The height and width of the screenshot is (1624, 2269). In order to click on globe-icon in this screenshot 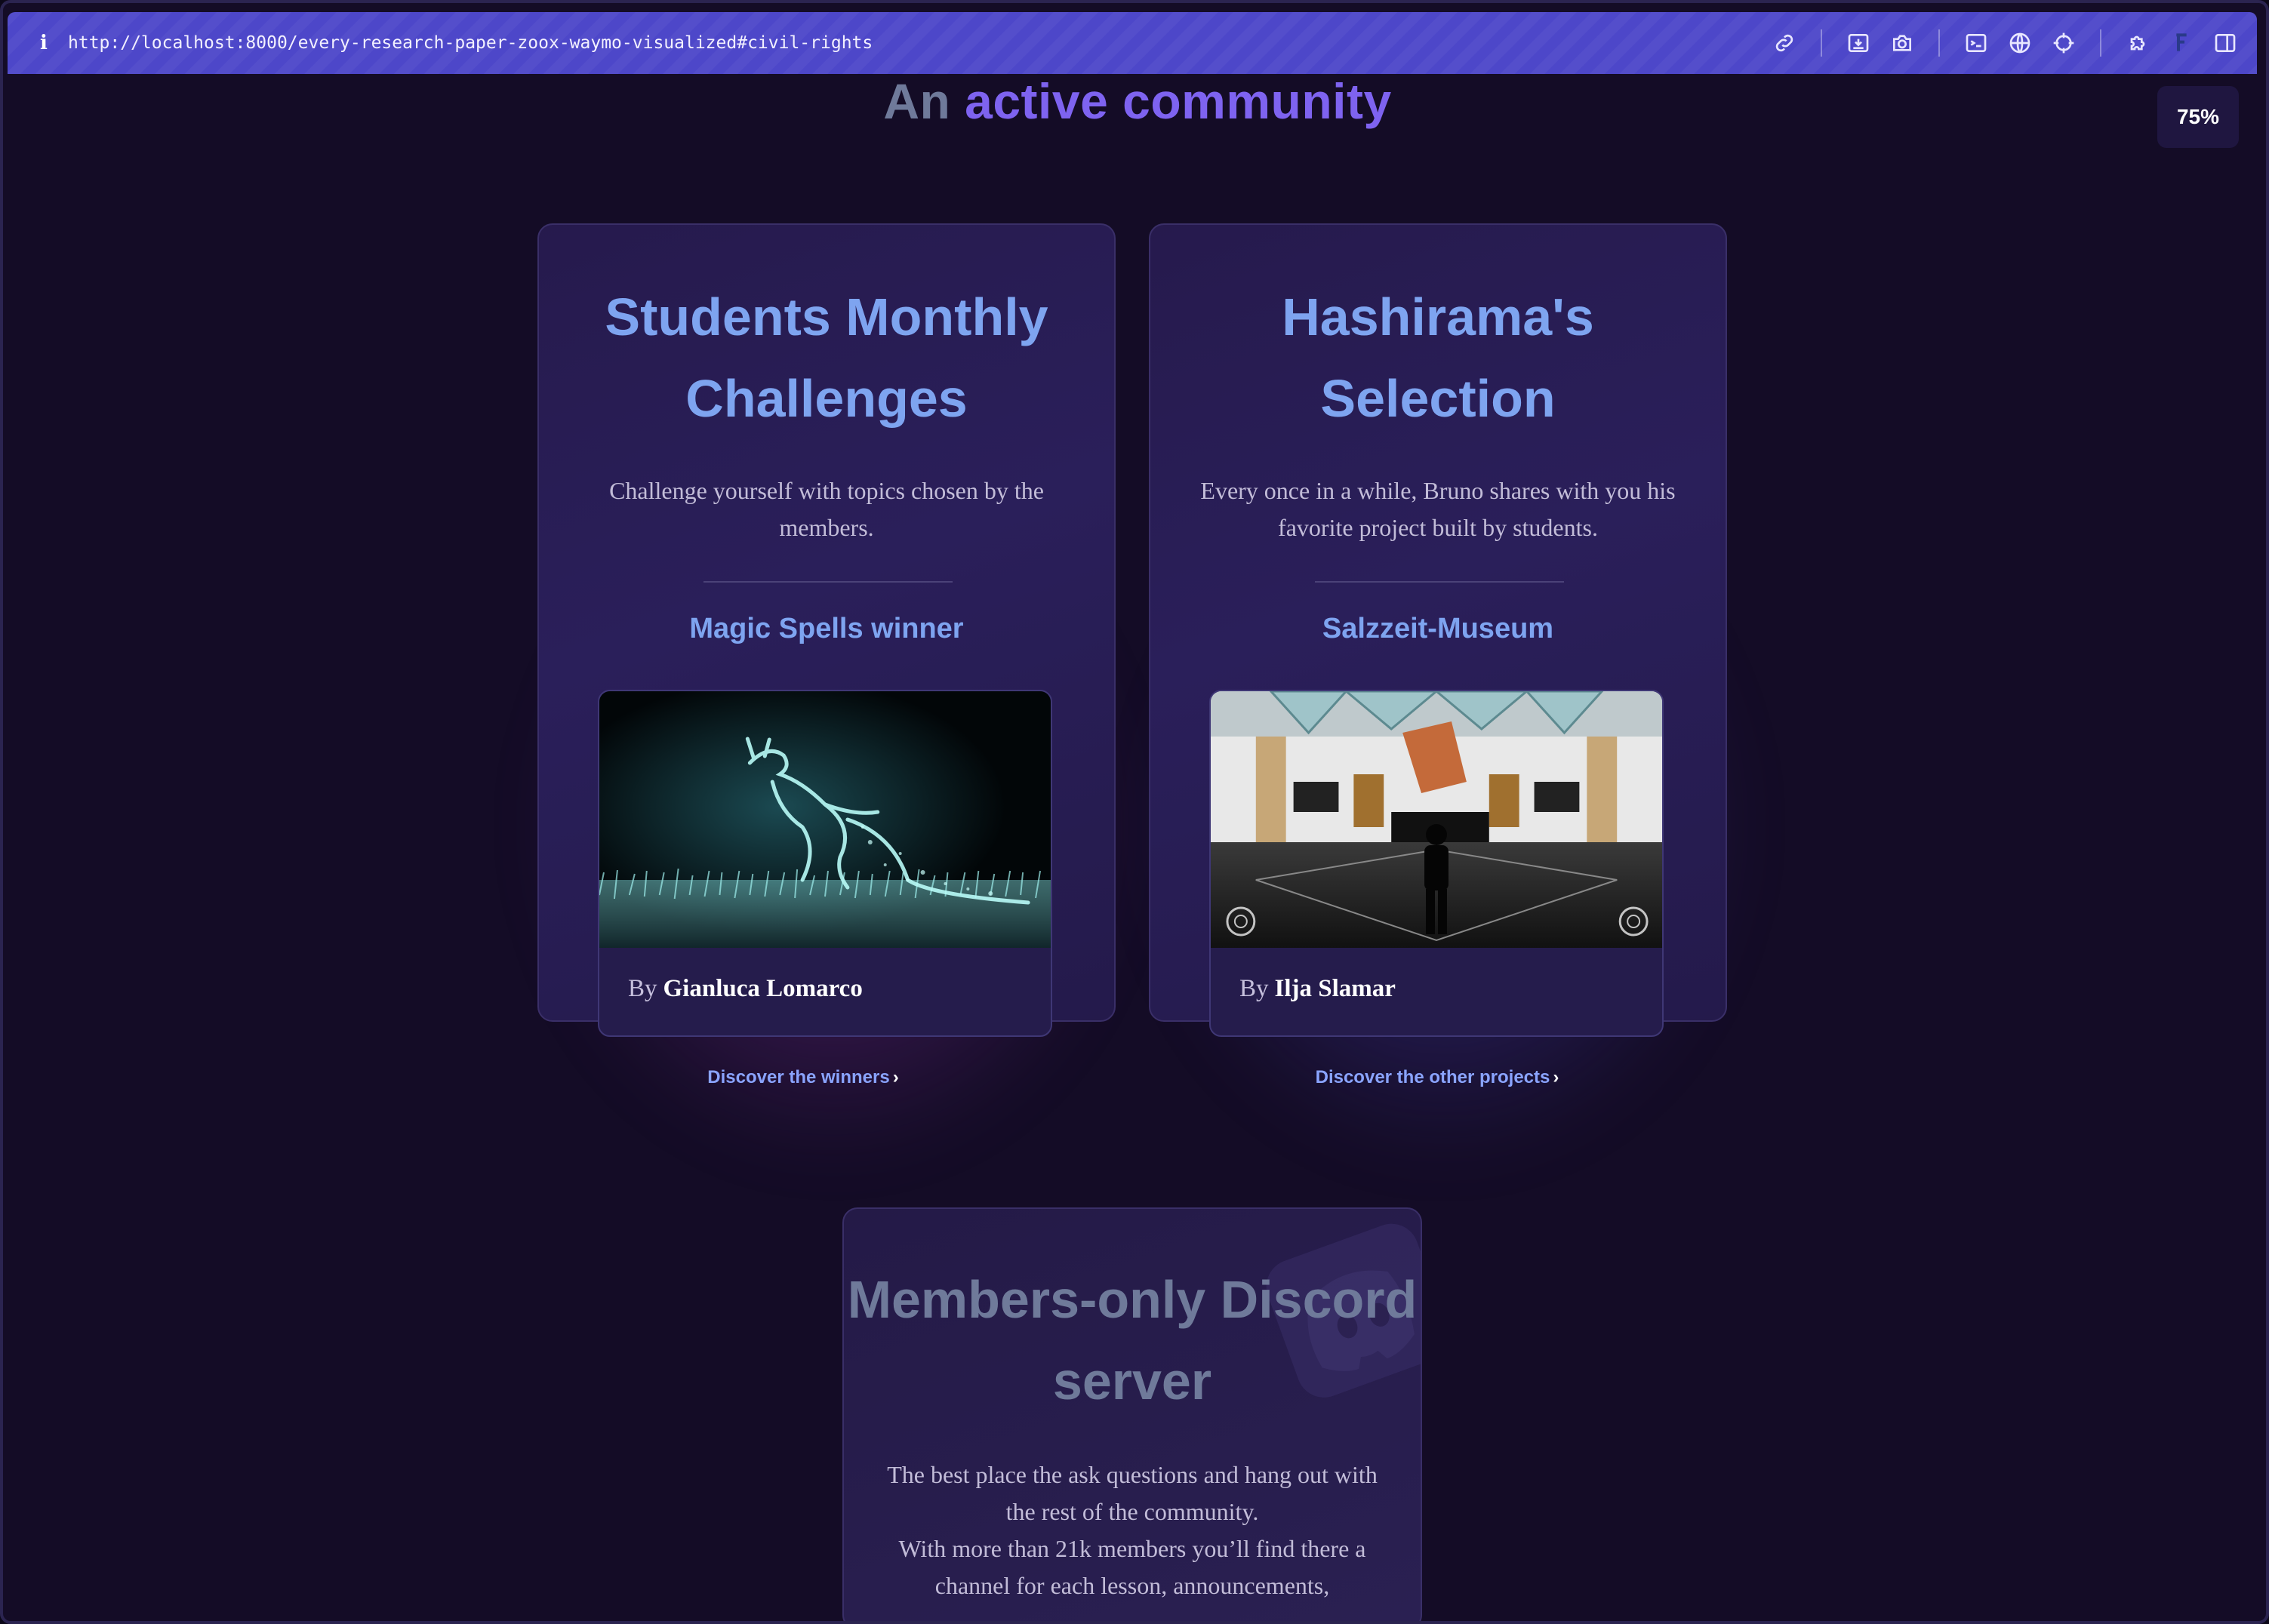, I will do `click(2019, 43)`.